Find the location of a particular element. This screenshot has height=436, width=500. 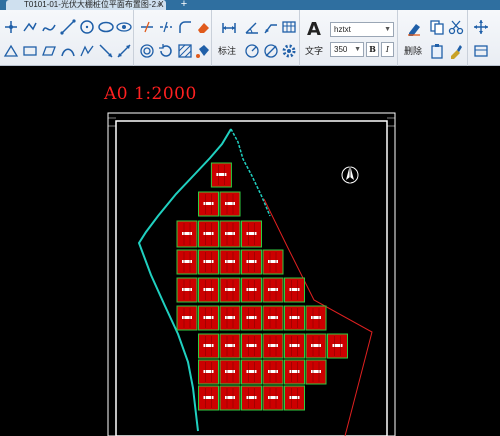

text-style-value: hztxt is located at coordinates (342, 29).